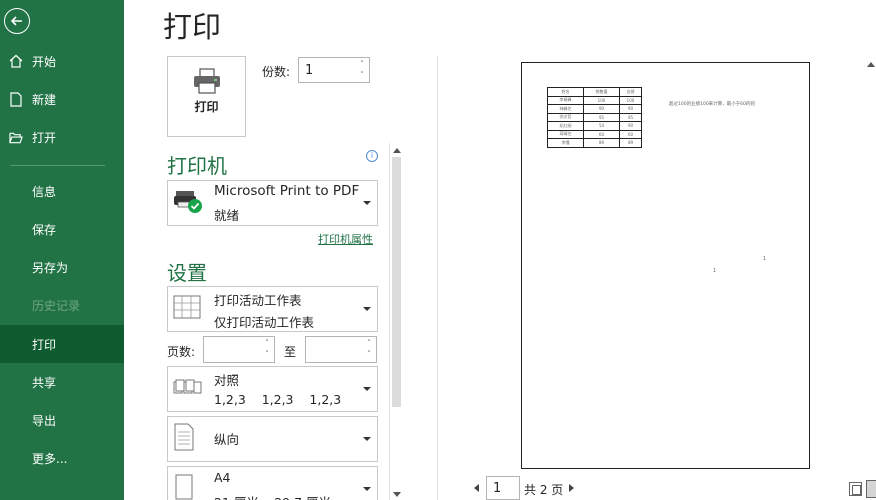 Image resolution: width=876 pixels, height=500 pixels. I want to click on nav-item-open: 打开, so click(62, 137).